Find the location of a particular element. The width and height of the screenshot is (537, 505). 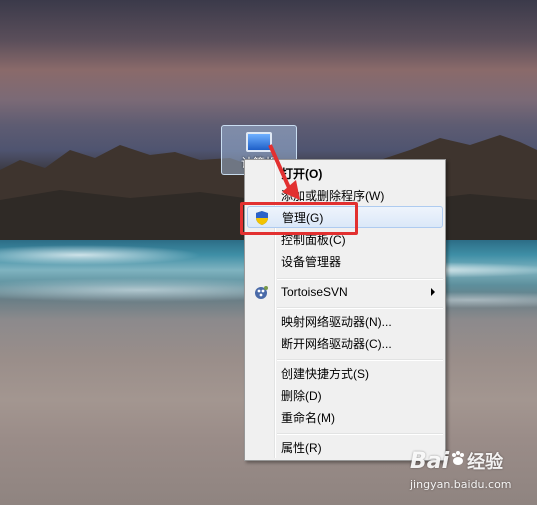

menu-item-label: 打开(O) is located at coordinates (302, 174).